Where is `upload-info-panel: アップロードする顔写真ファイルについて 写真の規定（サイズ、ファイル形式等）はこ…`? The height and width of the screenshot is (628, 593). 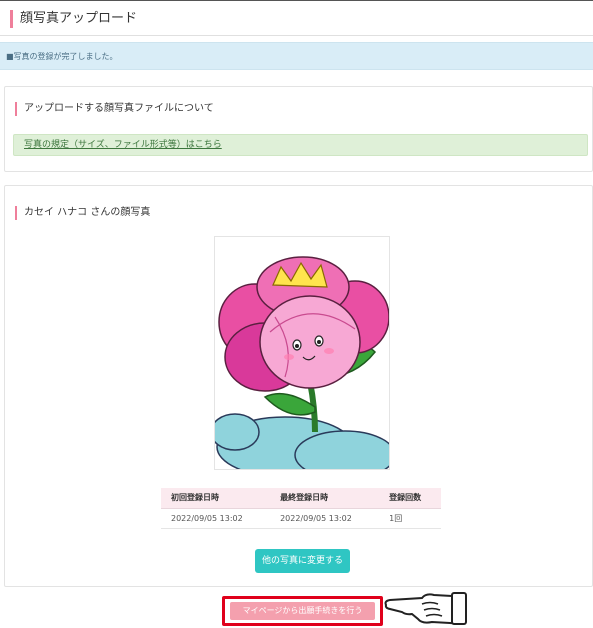 upload-info-panel: アップロードする顔写真ファイルについて 写真の規定（サイズ、ファイル形式等）はこ… is located at coordinates (298, 129).